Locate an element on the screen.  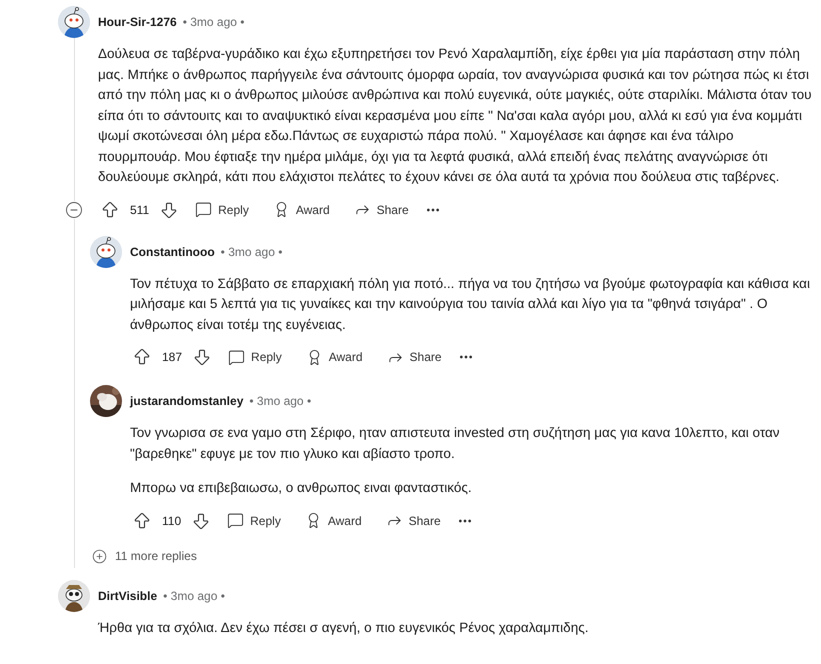
username: Constantinooo is located at coordinates (172, 251).